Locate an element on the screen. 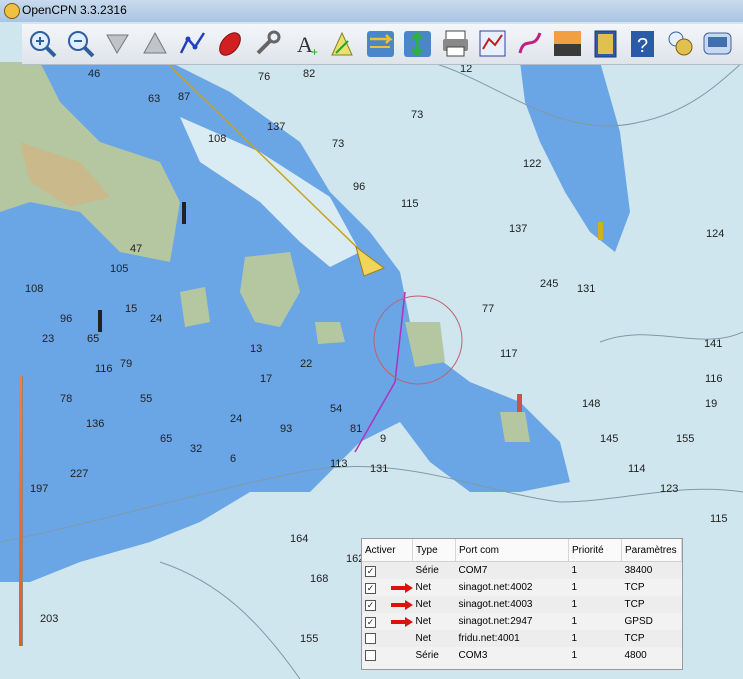  scale-up-button is located at coordinates (155, 43).